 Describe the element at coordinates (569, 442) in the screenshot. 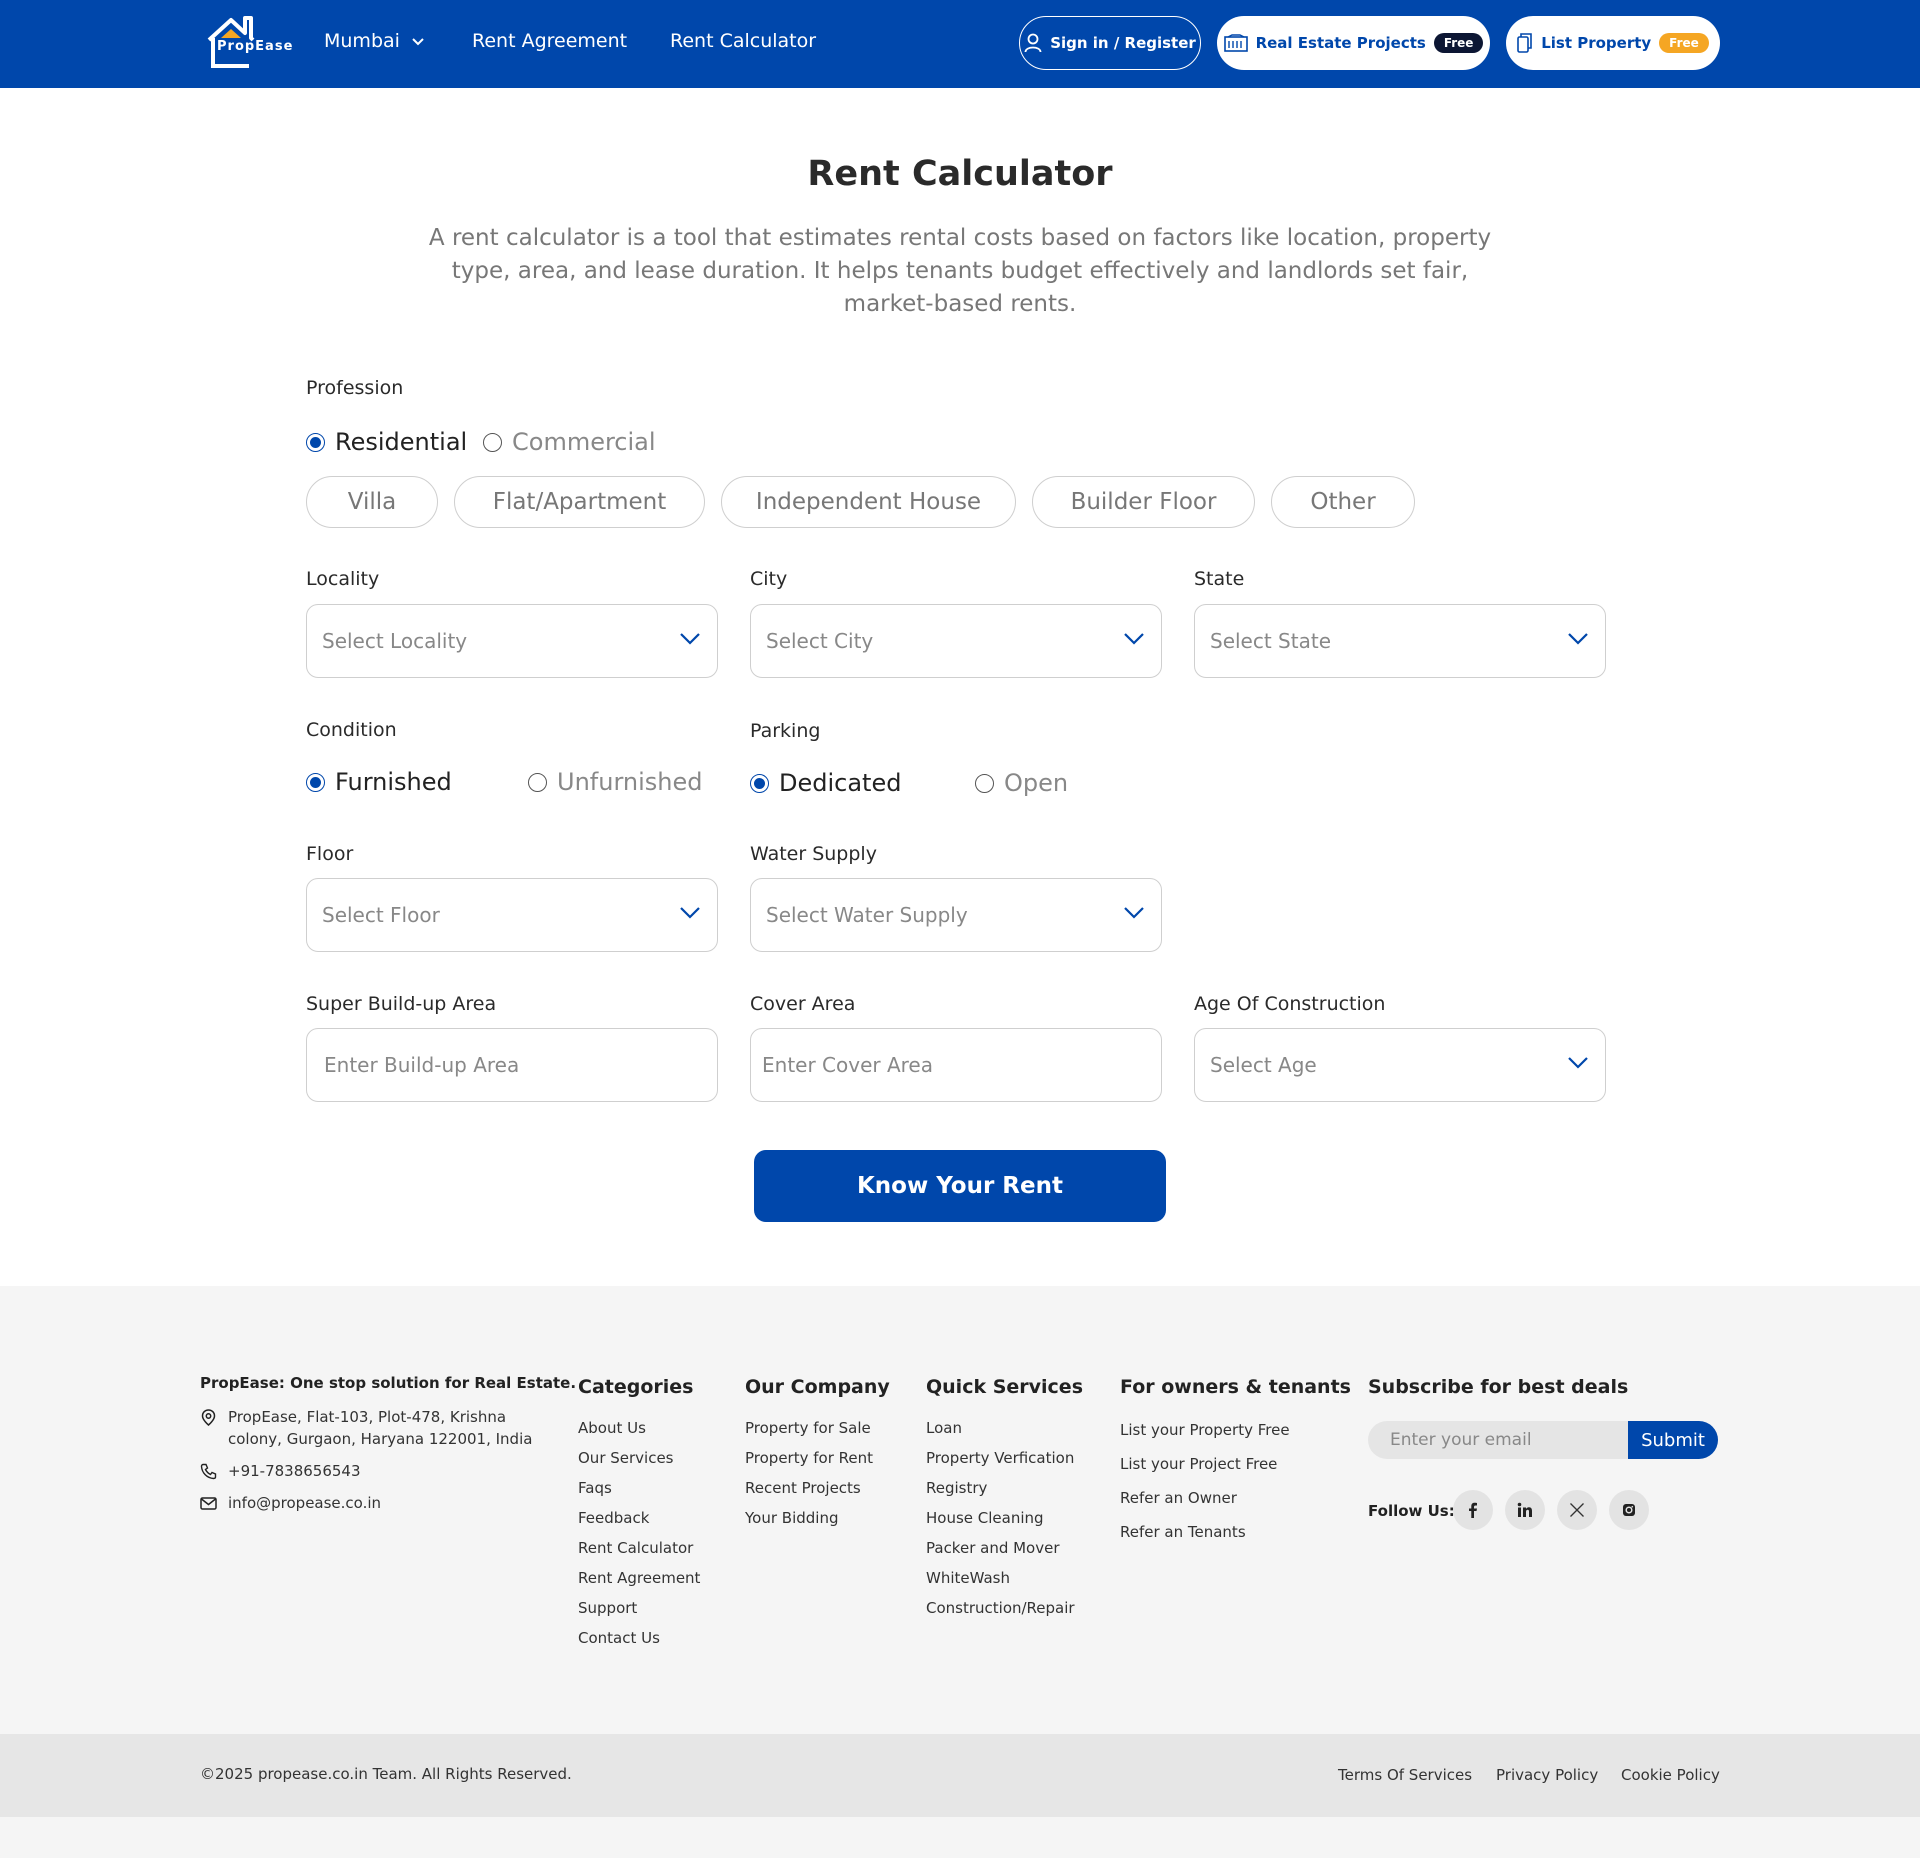

I see `radio-commercial: Commercial` at that location.